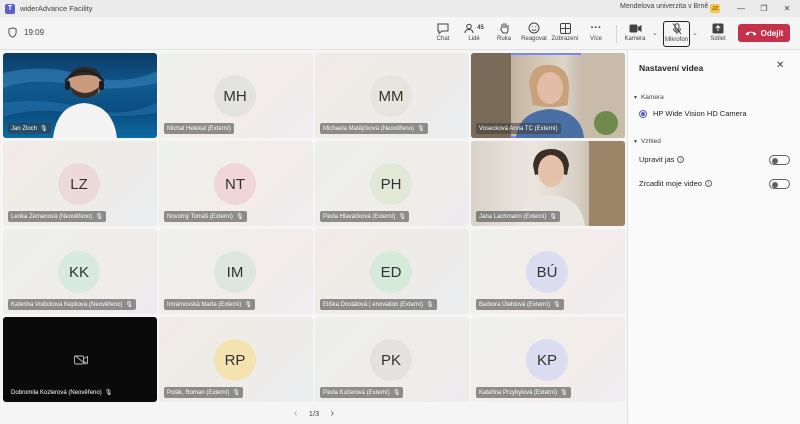 The width and height of the screenshot is (800, 424). What do you see at coordinates (548, 183) in the screenshot?
I see `participant-tile: Jana Lachmann (Externí) 🎙` at bounding box center [548, 183].